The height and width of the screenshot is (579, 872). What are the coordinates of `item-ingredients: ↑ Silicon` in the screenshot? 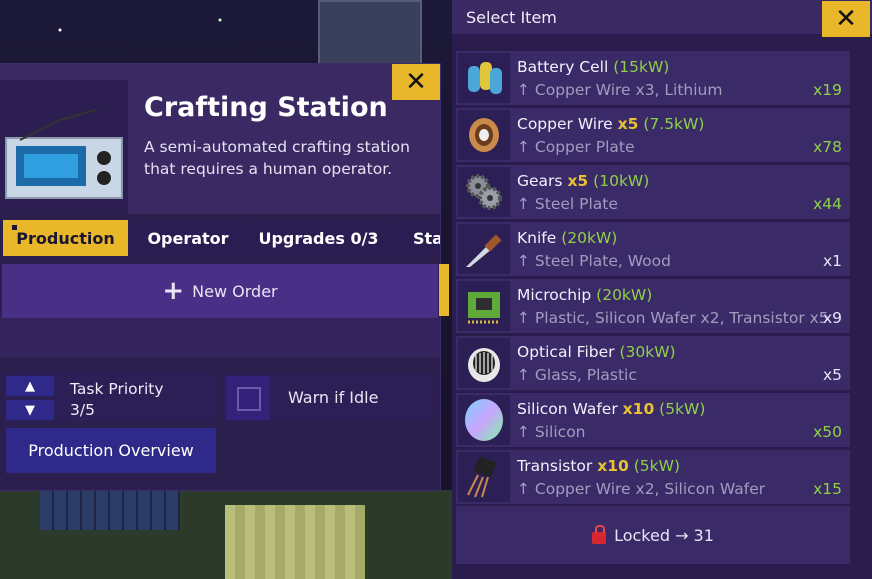 It's located at (551, 432).